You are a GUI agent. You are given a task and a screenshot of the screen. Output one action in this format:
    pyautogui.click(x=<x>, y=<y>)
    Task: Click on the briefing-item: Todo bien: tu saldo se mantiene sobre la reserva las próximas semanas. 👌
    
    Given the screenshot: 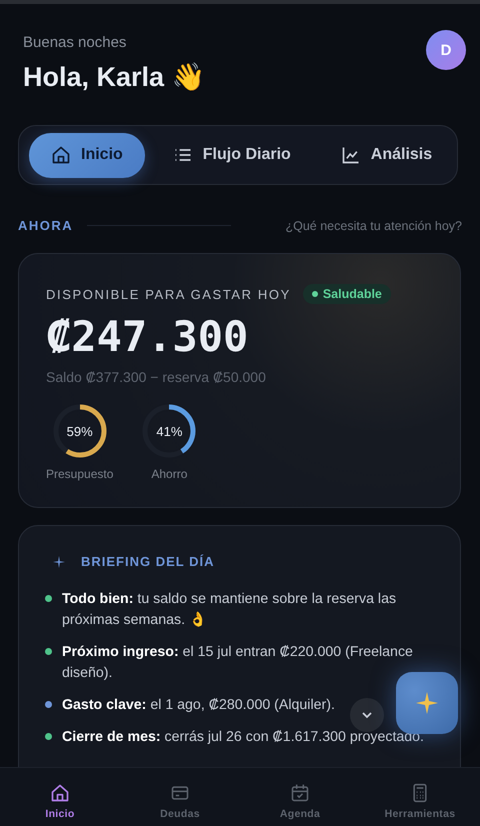 What is the action you would take?
    pyautogui.click(x=230, y=610)
    